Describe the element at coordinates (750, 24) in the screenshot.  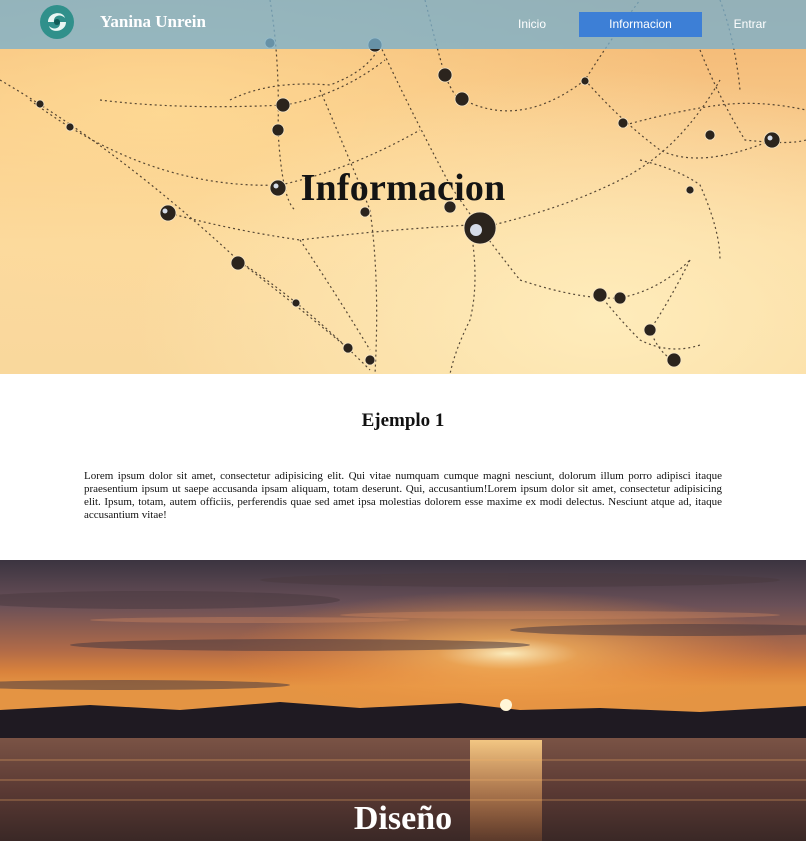
I see `nav-link-entrar: Entrar` at that location.